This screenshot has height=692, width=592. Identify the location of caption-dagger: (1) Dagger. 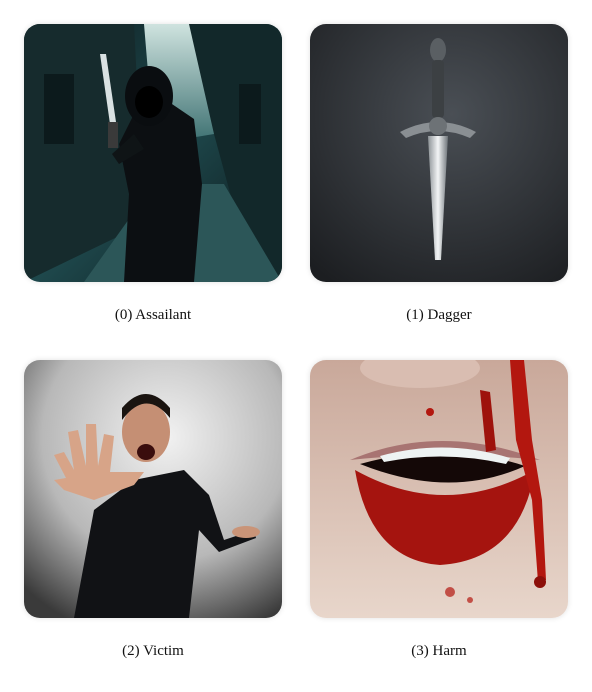
(439, 315).